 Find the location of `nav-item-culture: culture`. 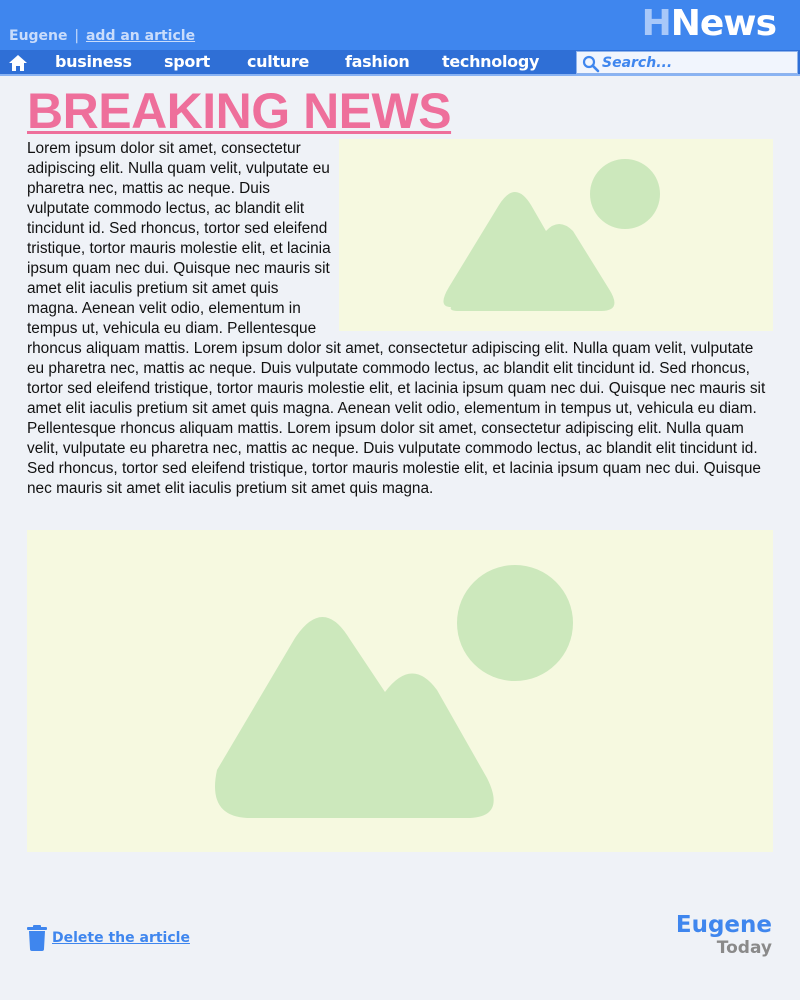

nav-item-culture: culture is located at coordinates (278, 61).